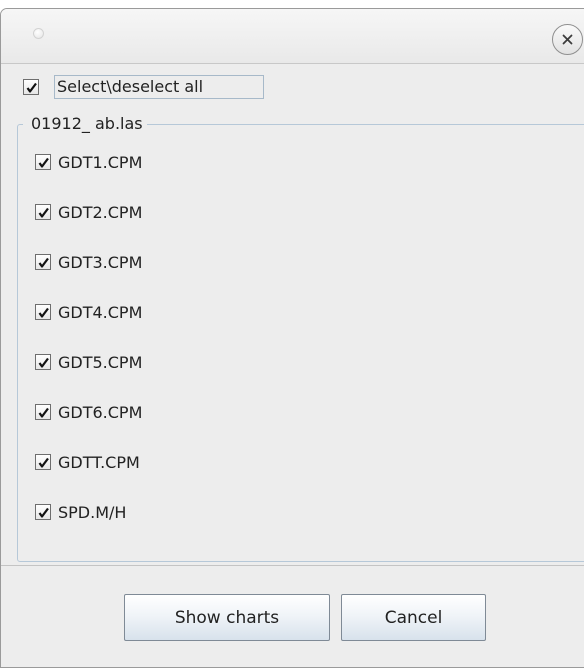  I want to click on close-icon, so click(567, 39).